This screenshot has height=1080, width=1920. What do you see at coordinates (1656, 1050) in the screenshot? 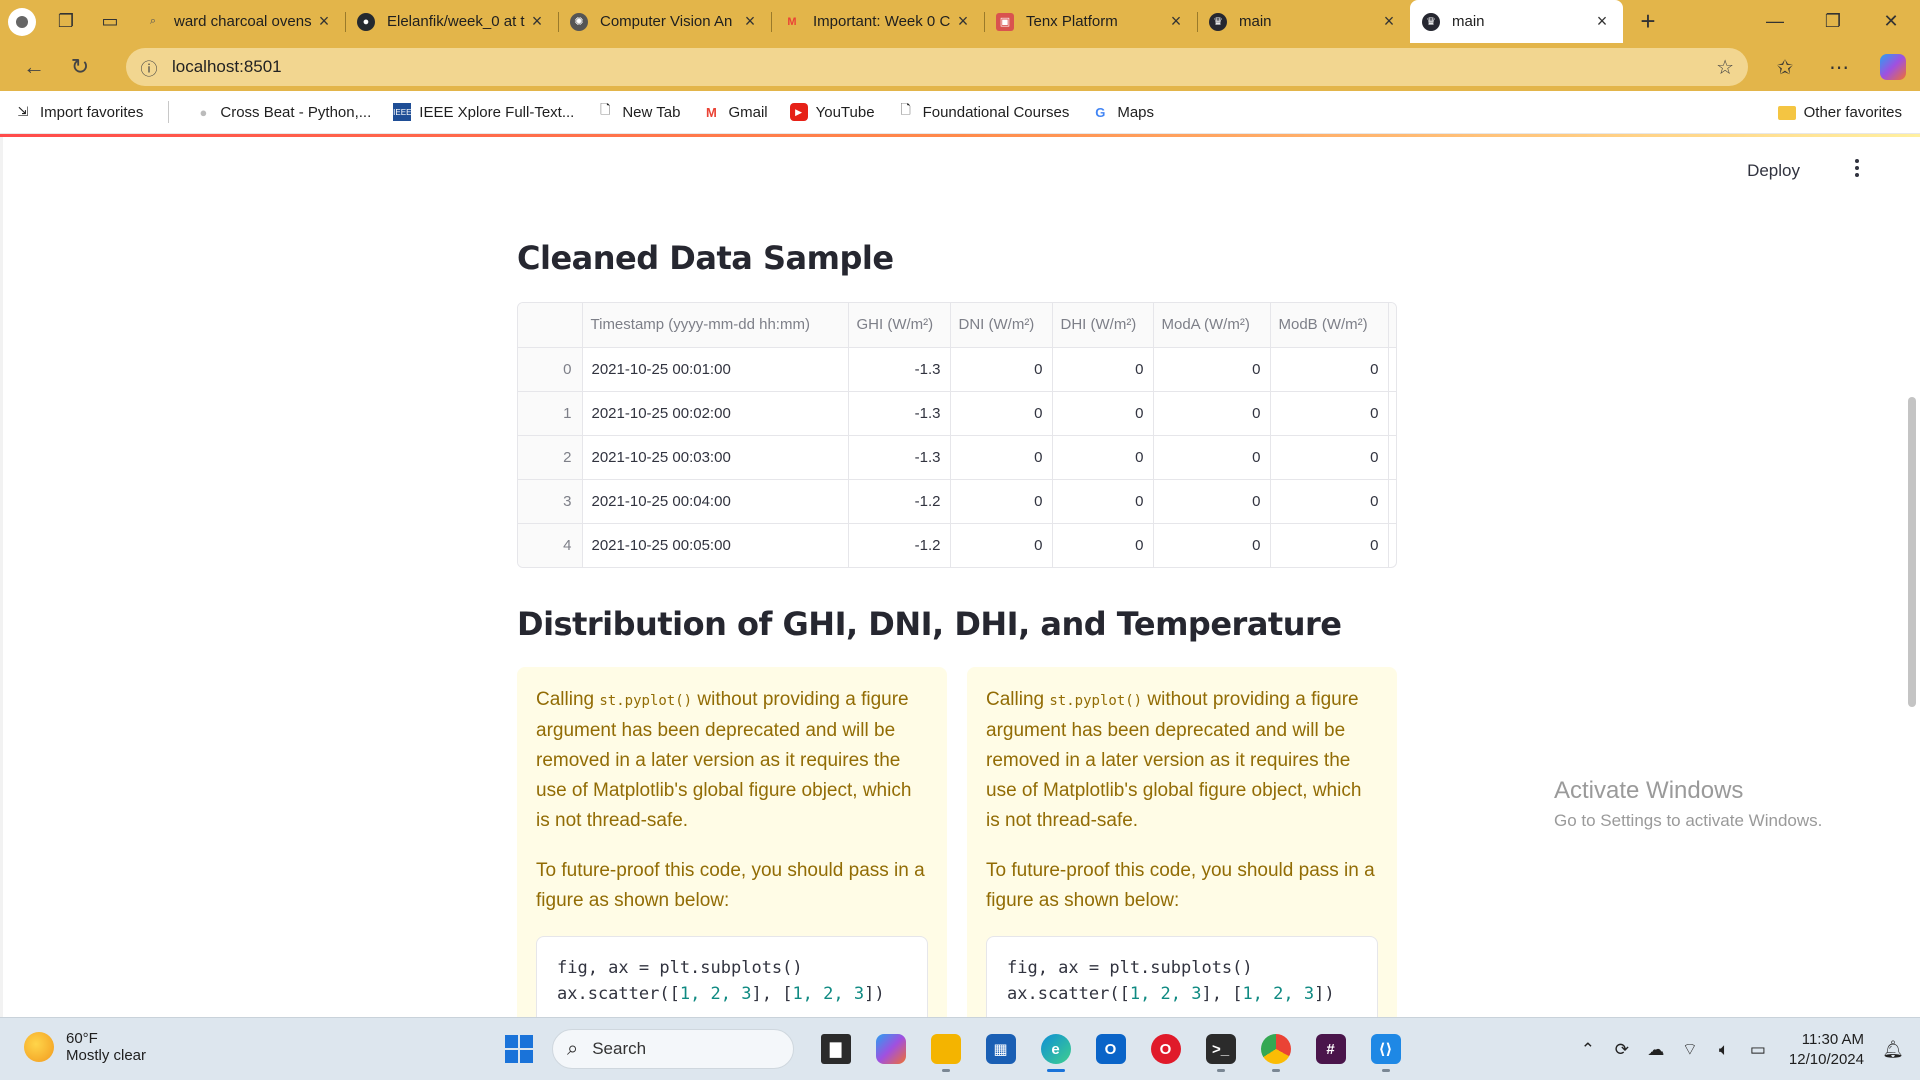
I see `onedrive-icon: ☁` at bounding box center [1656, 1050].